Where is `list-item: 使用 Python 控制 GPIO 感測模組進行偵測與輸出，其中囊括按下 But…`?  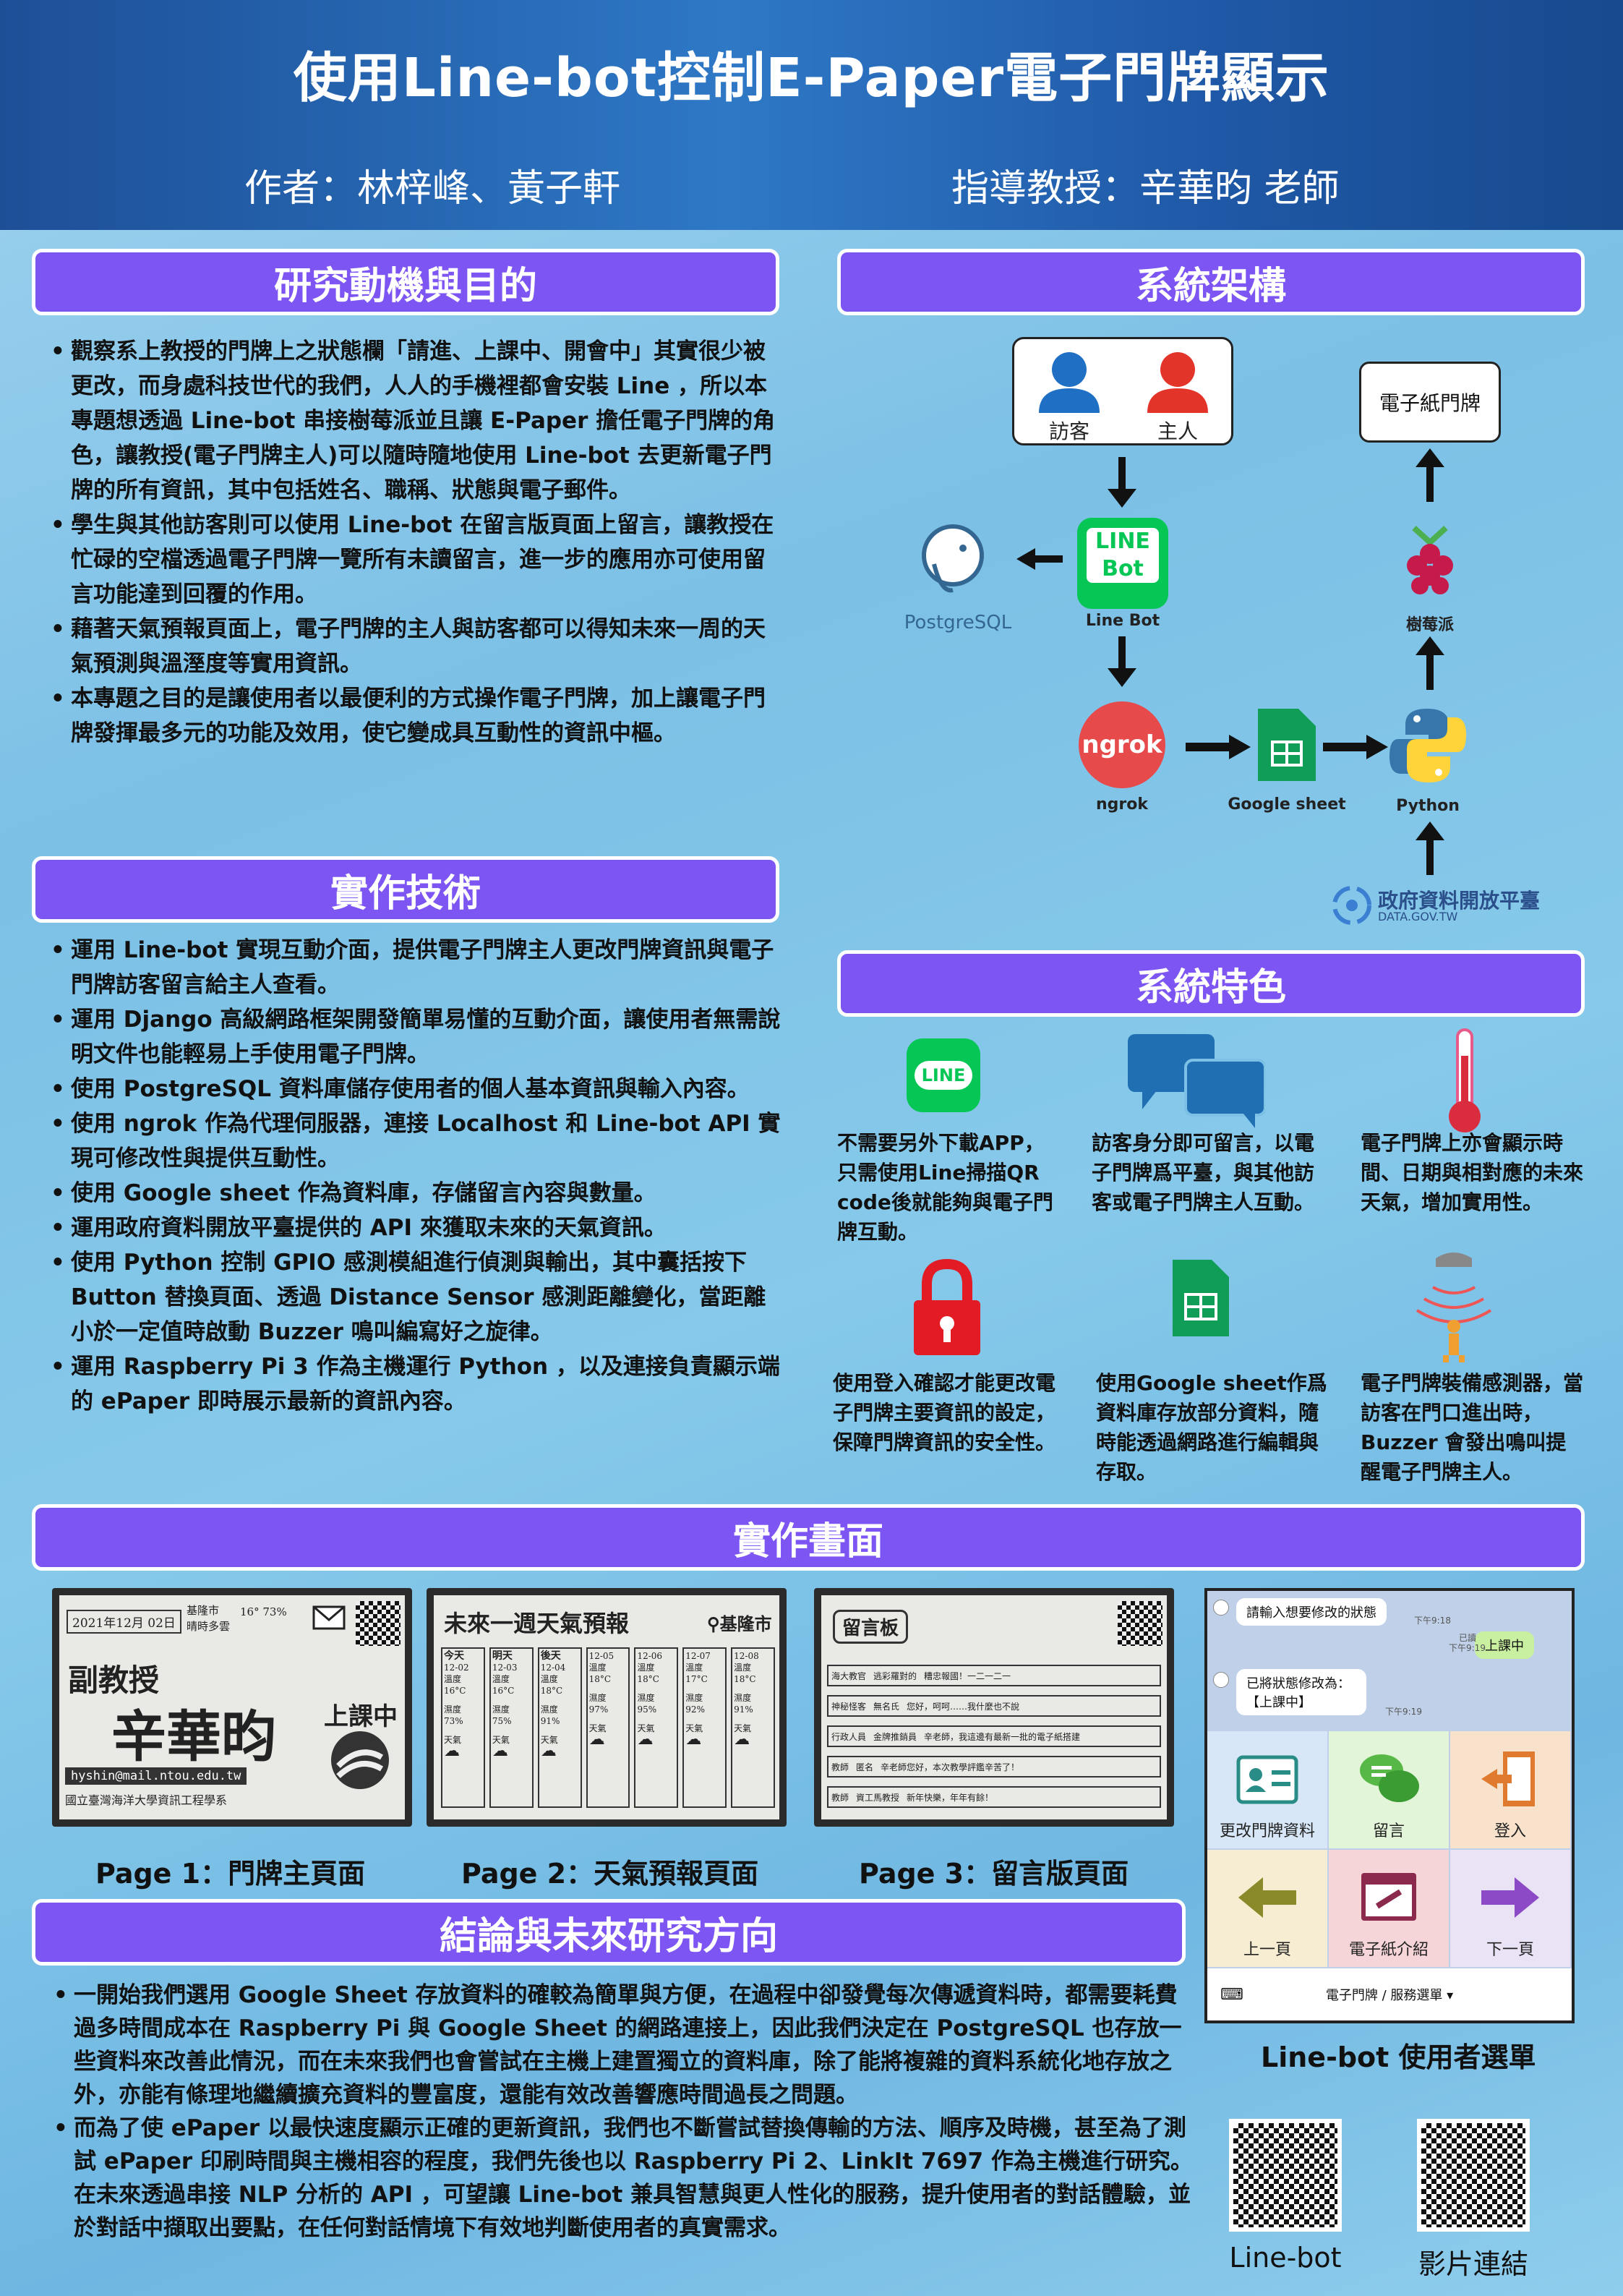
list-item: 使用 Python 控制 GPIO 感測模組進行偵測與輸出，其中囊括按下 But… is located at coordinates (416, 1297).